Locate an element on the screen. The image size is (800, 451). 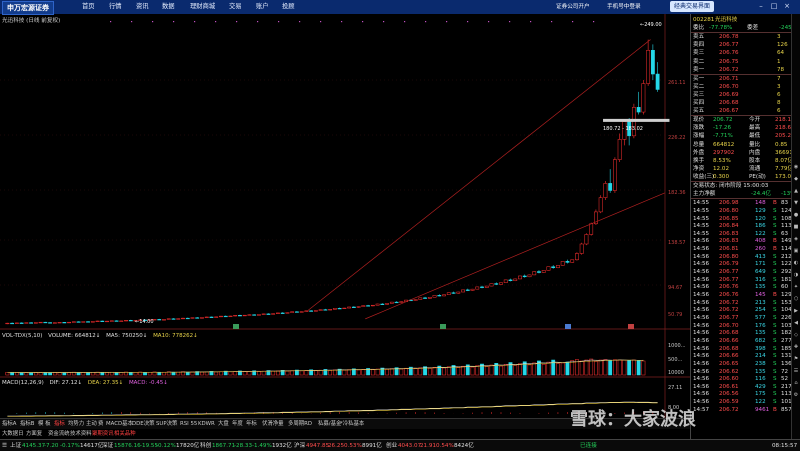
tab-dde: DDE决策 is located at coordinates (143, 424).